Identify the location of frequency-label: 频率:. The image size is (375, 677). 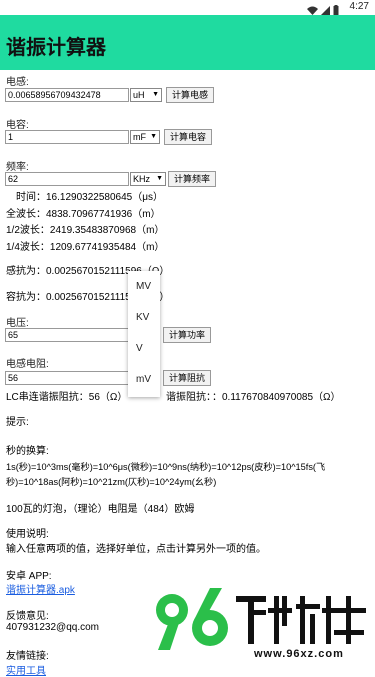
(17, 167).